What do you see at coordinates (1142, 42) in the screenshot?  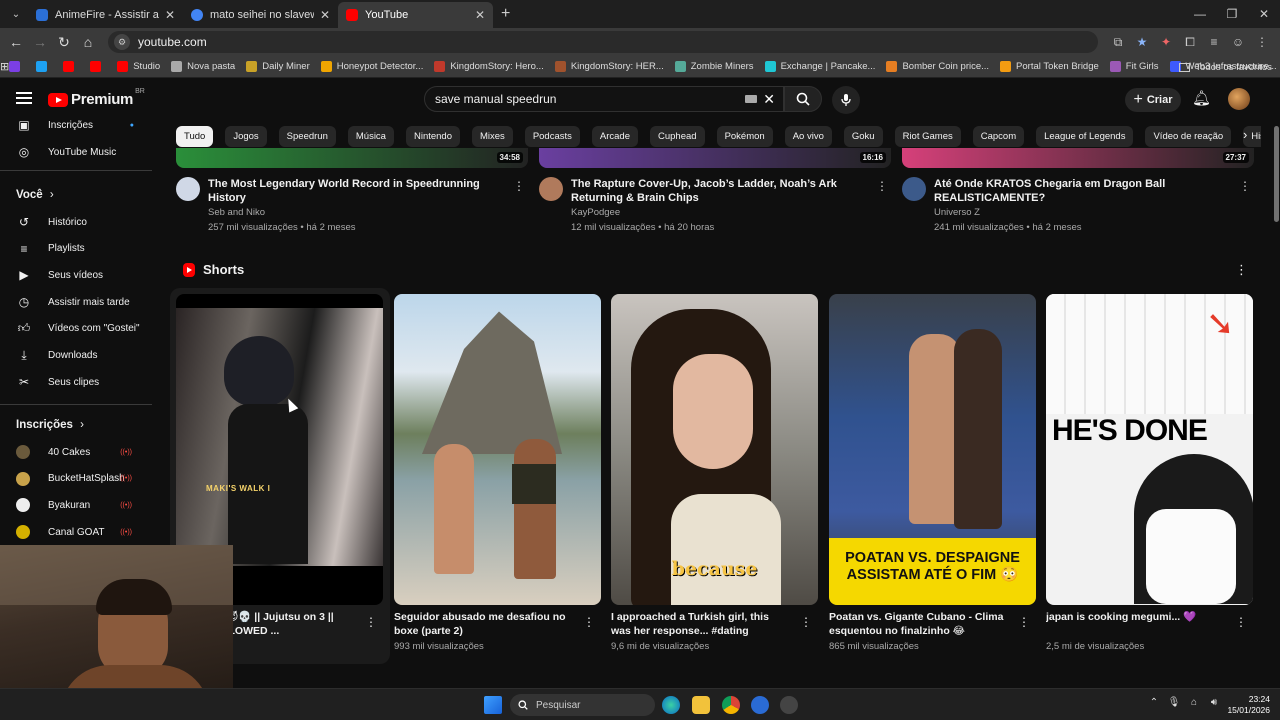 I see `bookmark-star-icon: ★` at bounding box center [1142, 42].